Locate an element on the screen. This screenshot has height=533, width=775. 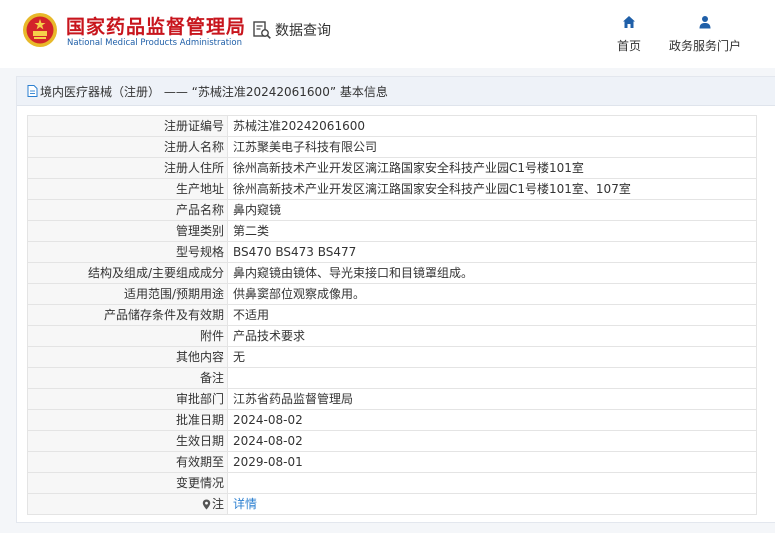
field-value: 不适用 is located at coordinates (492, 315).